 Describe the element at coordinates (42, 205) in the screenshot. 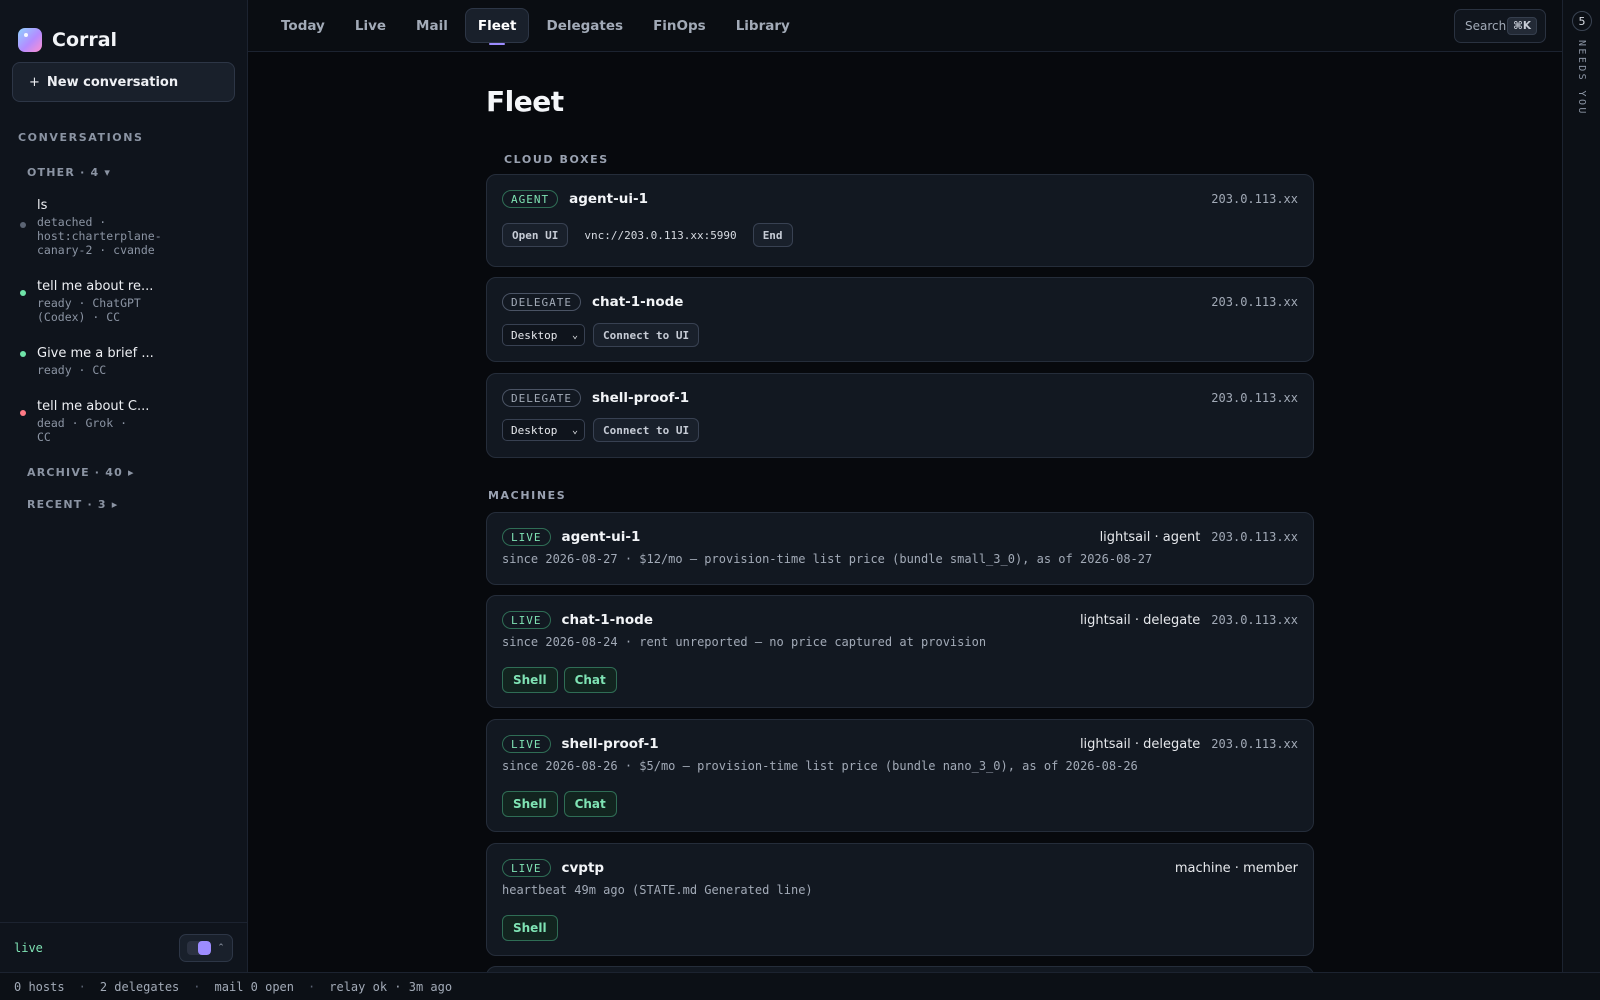

I see `conversation-title: ls` at that location.